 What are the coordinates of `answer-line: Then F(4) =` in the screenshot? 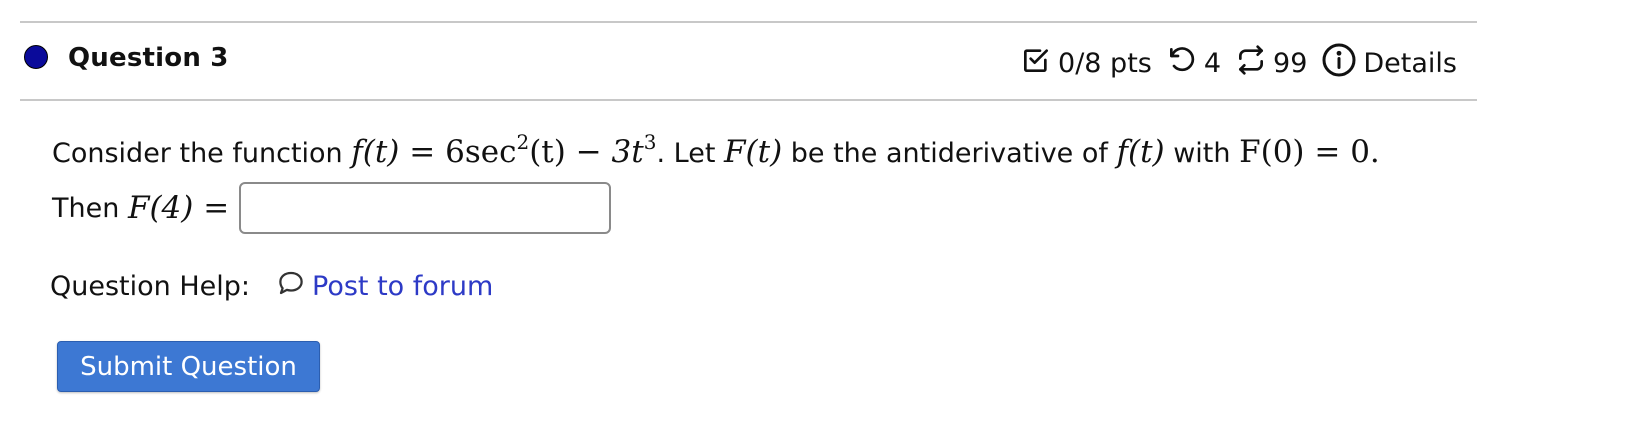 It's located at (332, 208).